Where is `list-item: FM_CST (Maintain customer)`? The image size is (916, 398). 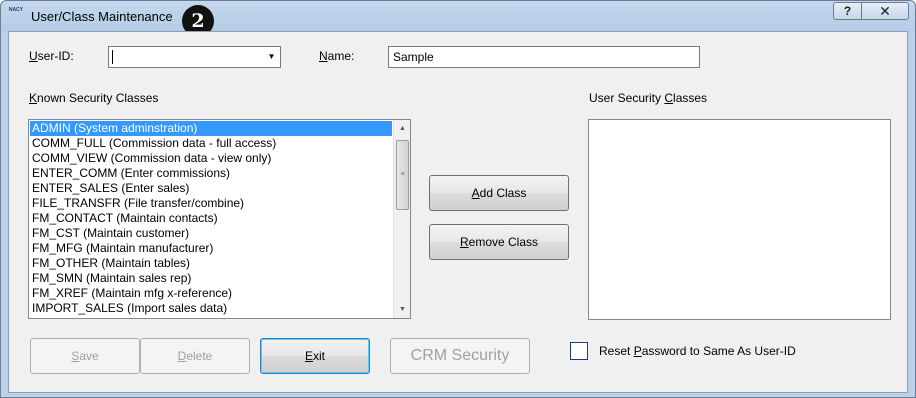
list-item: FM_CST (Maintain customer) is located at coordinates (211, 233).